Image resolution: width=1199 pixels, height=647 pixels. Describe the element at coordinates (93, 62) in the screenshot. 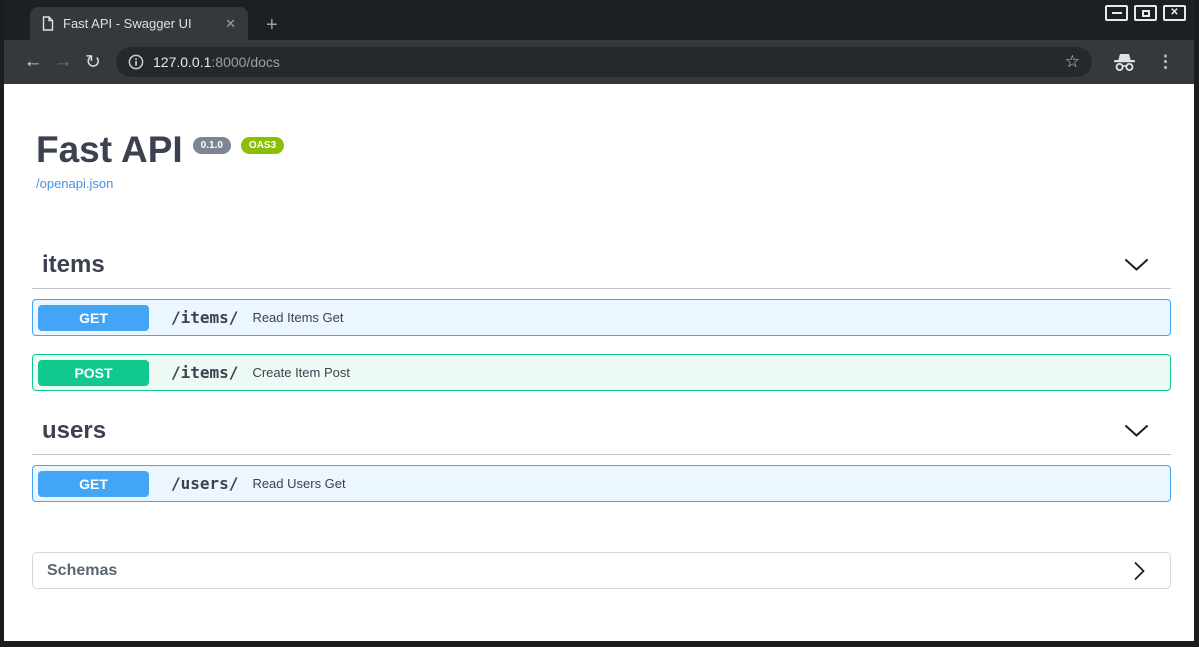

I see `reload-icon: ↻` at that location.